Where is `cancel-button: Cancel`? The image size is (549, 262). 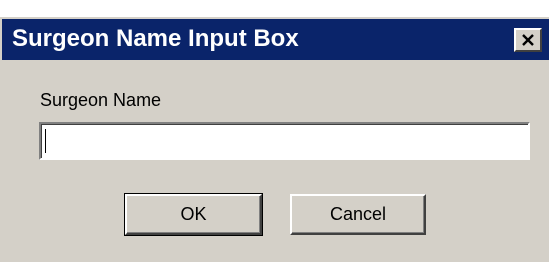 cancel-button: Cancel is located at coordinates (358, 214).